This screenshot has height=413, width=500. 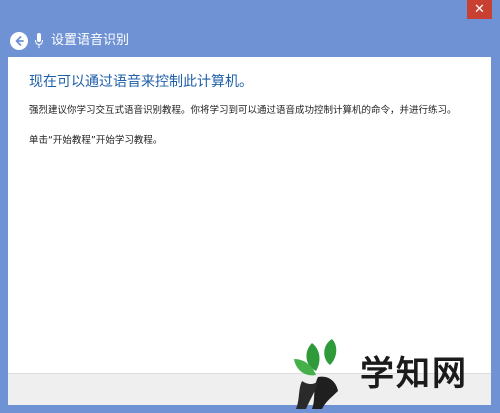 What do you see at coordinates (39, 40) in the screenshot?
I see `microphone-icon` at bounding box center [39, 40].